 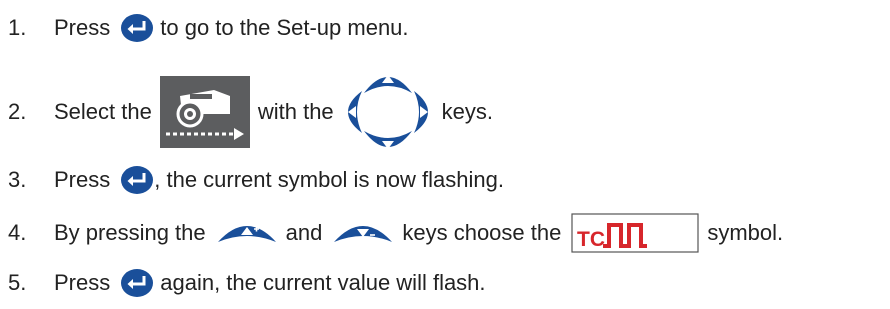 I want to click on step-content: Select the with the keys., so click(x=274, y=111).